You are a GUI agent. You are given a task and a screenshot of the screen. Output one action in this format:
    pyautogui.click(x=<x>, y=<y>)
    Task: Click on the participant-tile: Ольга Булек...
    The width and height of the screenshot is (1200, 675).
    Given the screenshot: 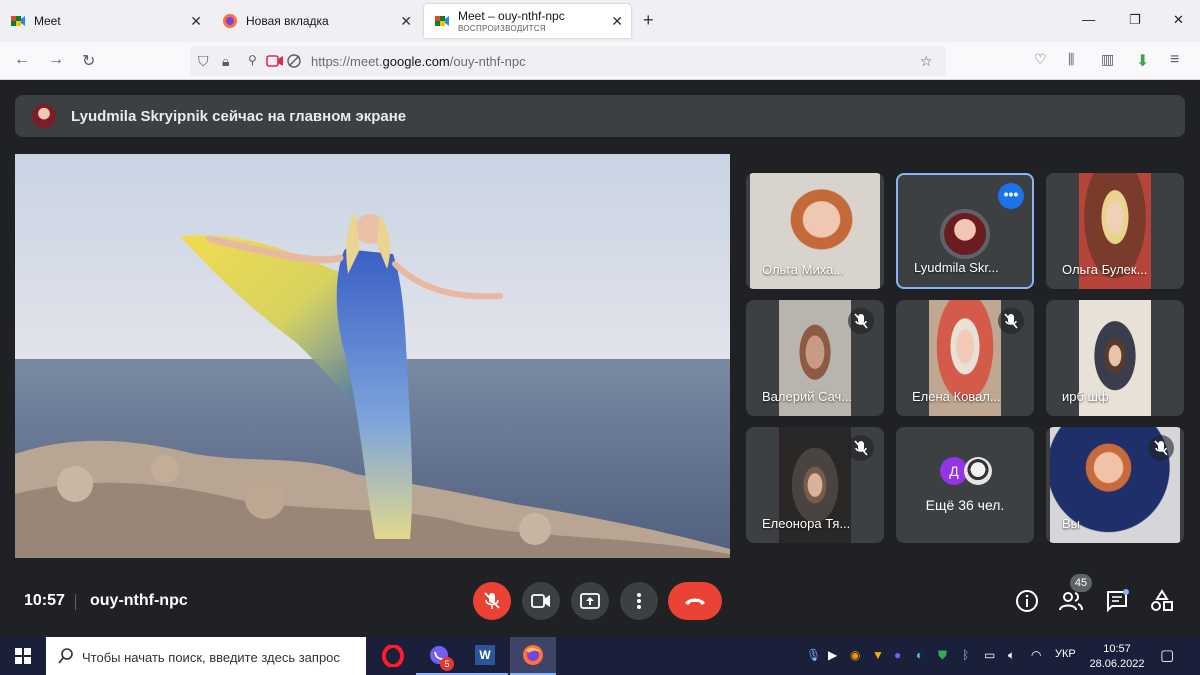 What is the action you would take?
    pyautogui.click(x=1115, y=231)
    